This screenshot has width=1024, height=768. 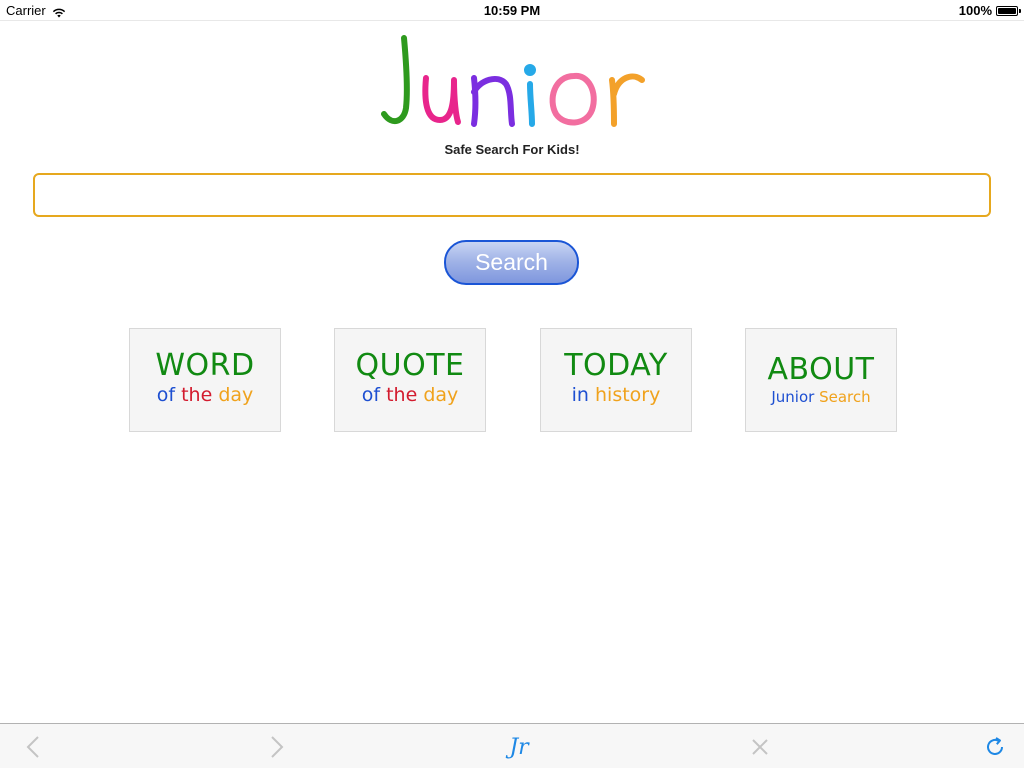 I want to click on logo-letter-u, so click(x=441, y=100).